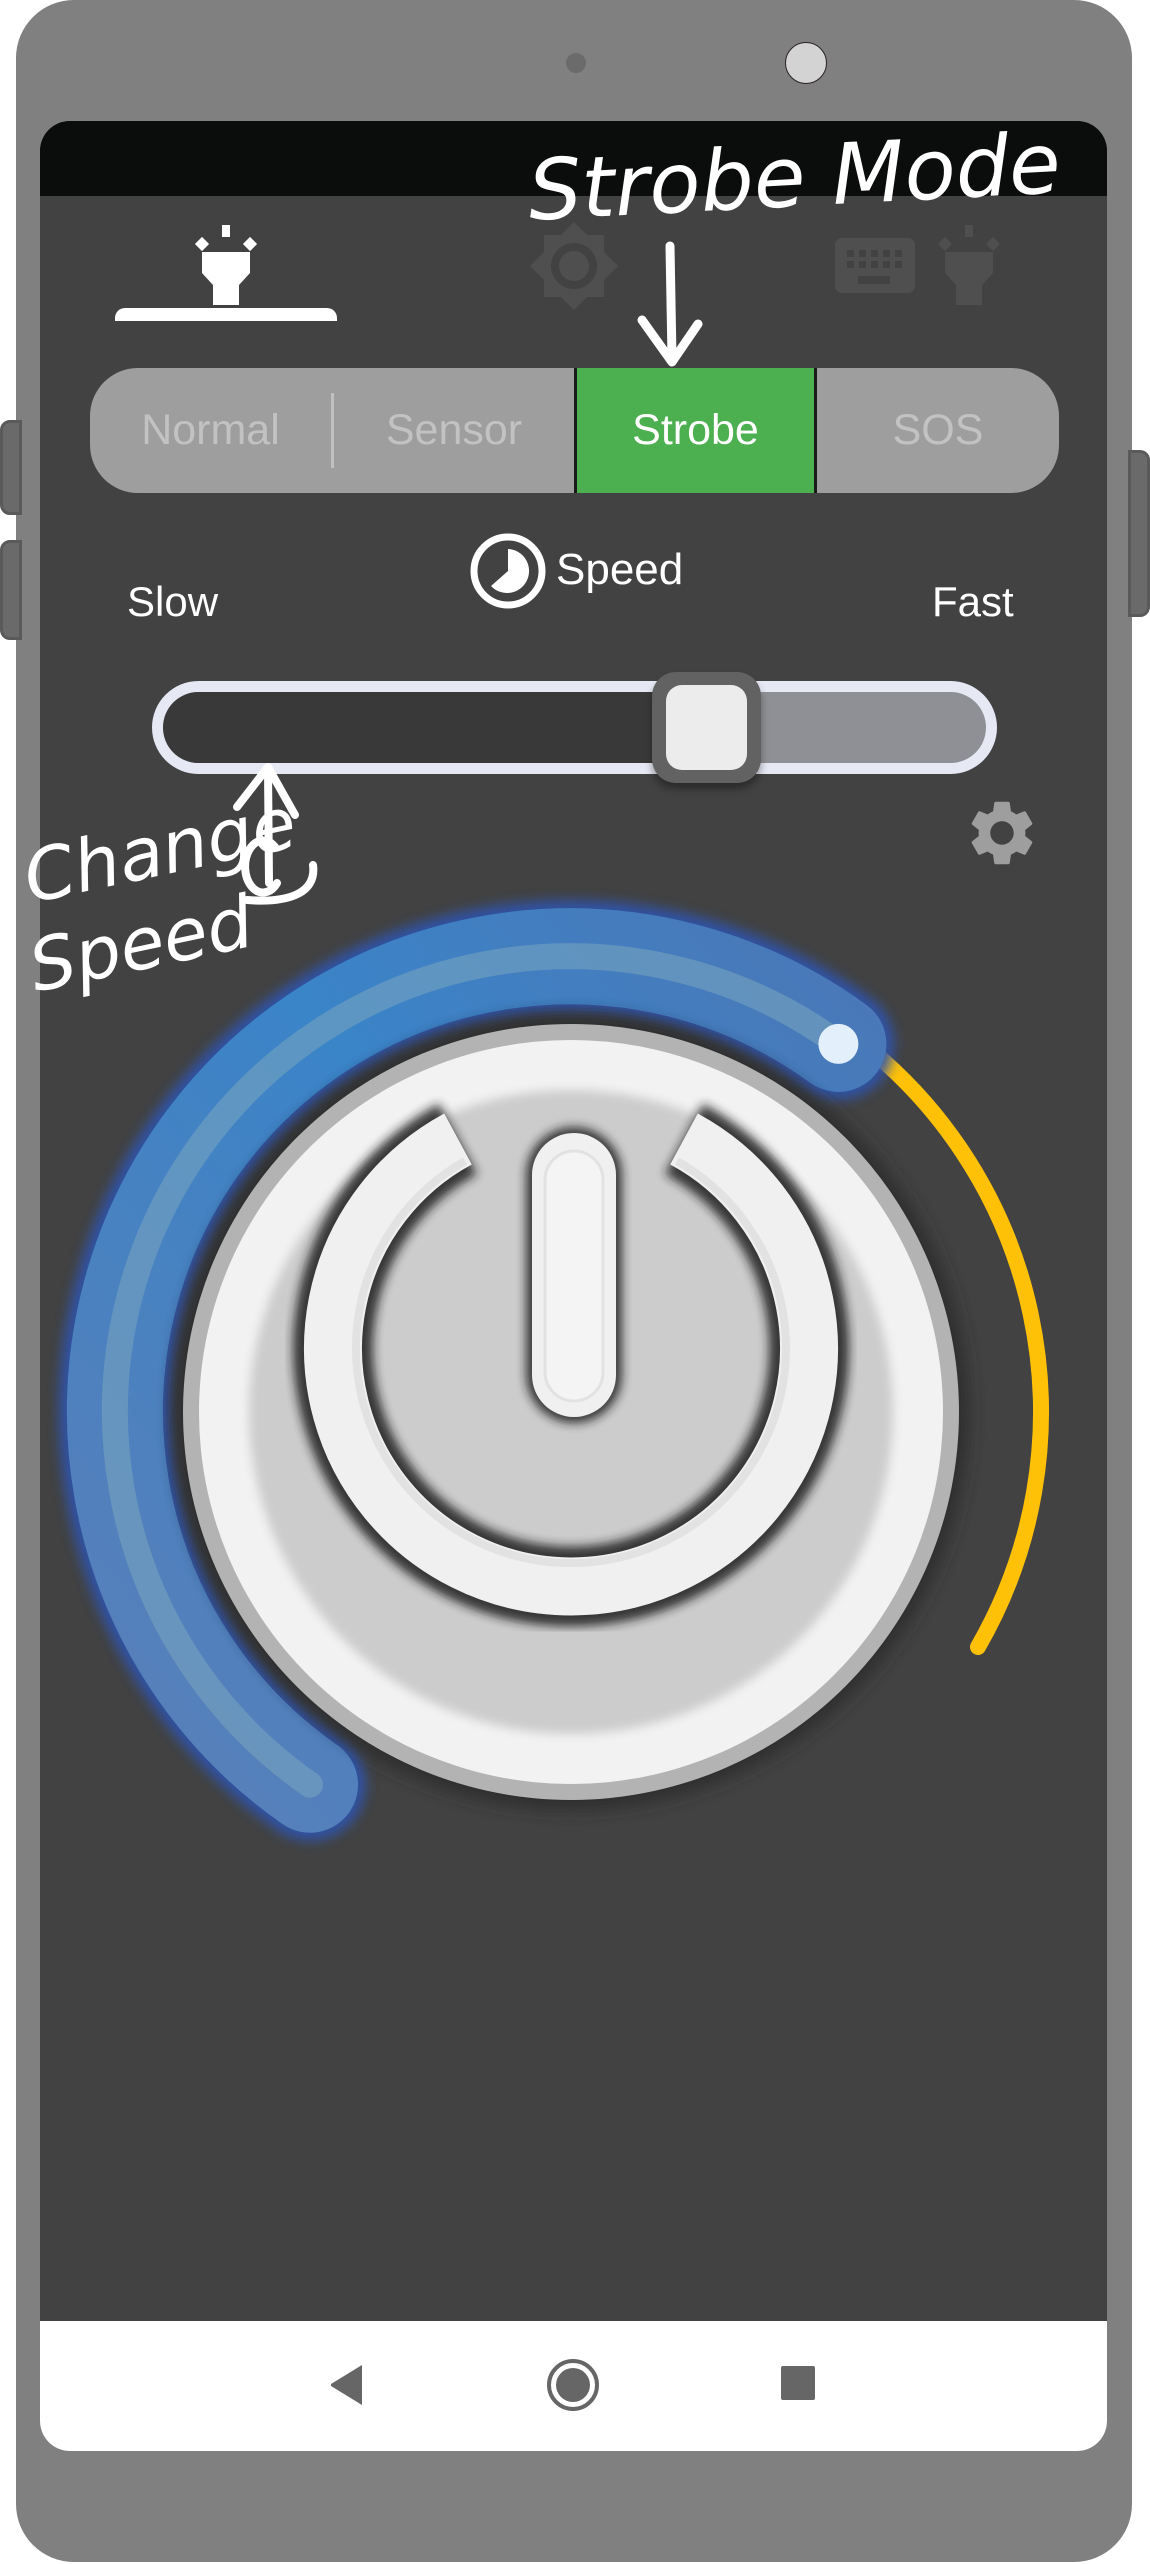 This screenshot has width=1150, height=2564. What do you see at coordinates (838, 1043) in the screenshot?
I see `gauge-knob` at bounding box center [838, 1043].